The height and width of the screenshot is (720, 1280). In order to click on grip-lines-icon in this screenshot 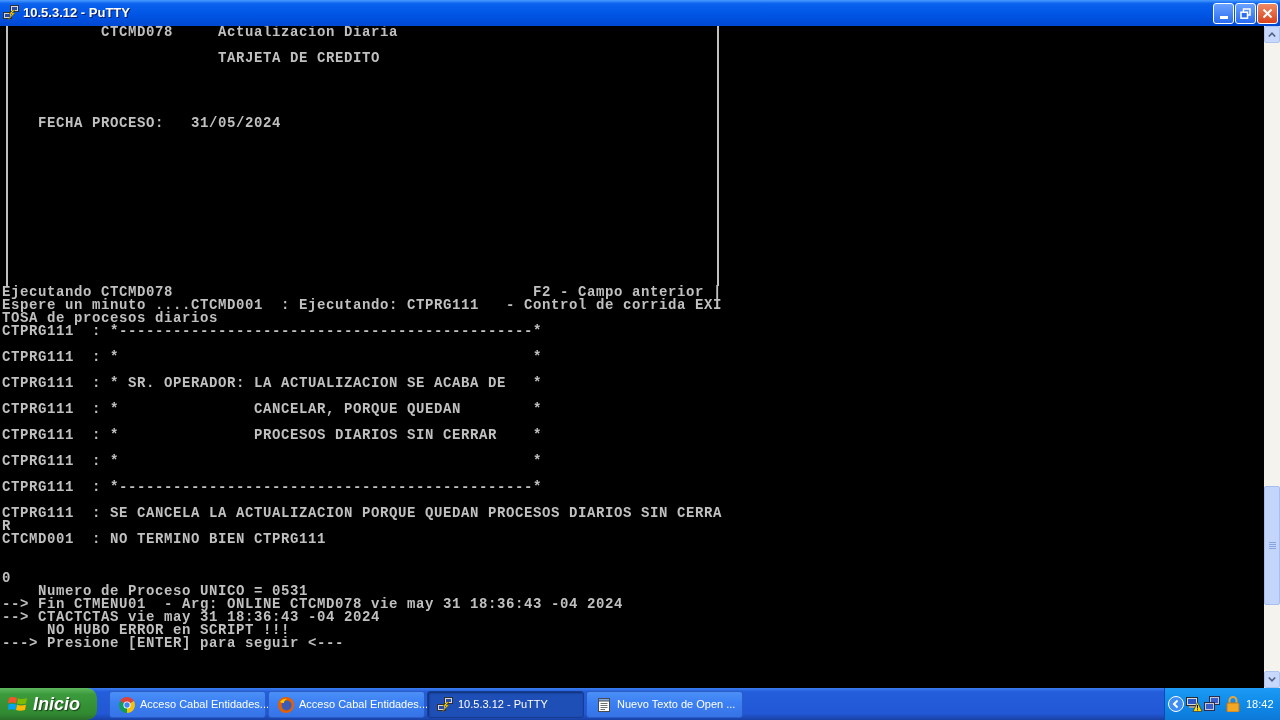, I will do `click(1272, 545)`.